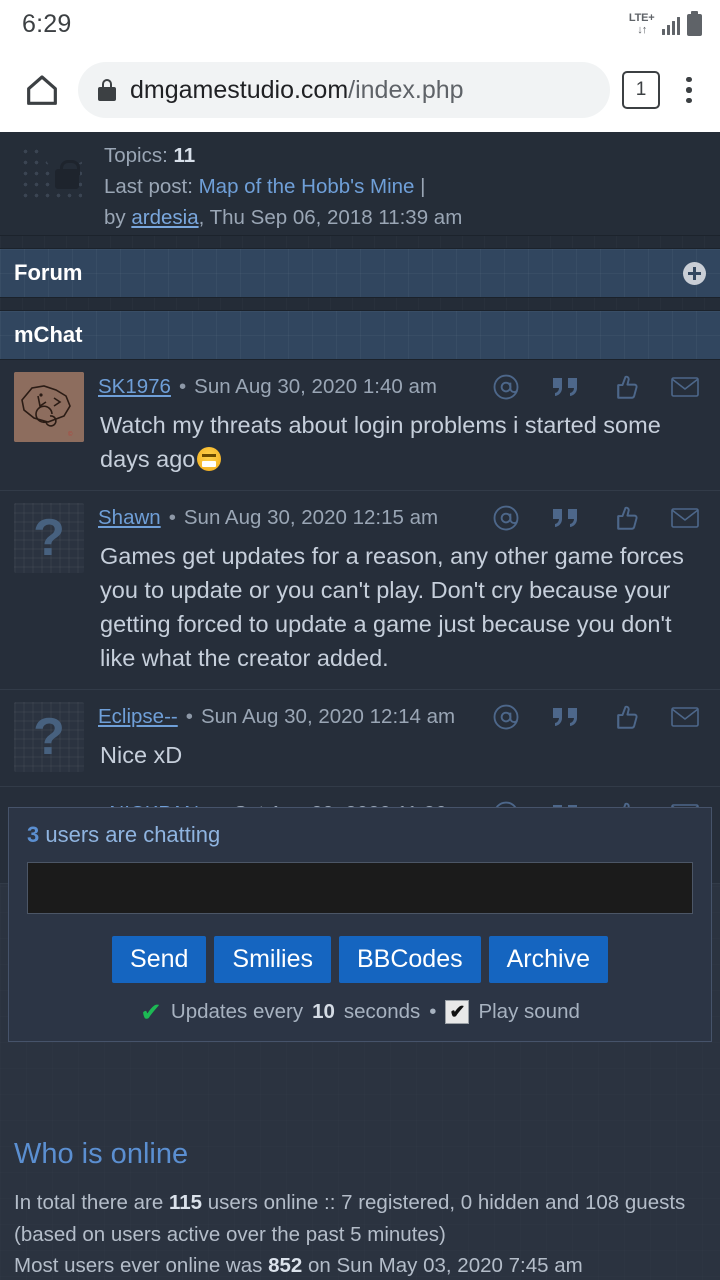  Describe the element at coordinates (48, 272) in the screenshot. I see `section-header-forum-label: Forum` at that location.